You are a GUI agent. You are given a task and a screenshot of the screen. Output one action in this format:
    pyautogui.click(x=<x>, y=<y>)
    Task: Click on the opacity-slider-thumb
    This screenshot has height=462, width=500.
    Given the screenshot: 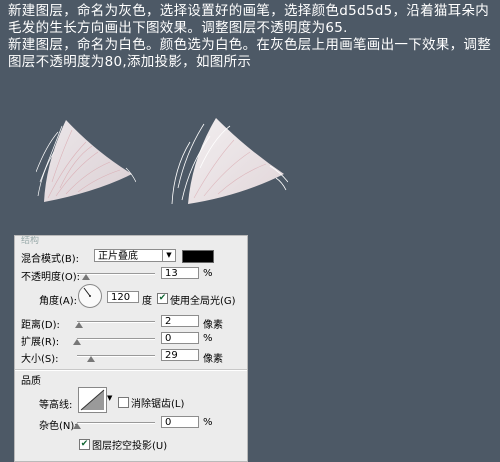 What is the action you would take?
    pyautogui.click(x=86, y=277)
    